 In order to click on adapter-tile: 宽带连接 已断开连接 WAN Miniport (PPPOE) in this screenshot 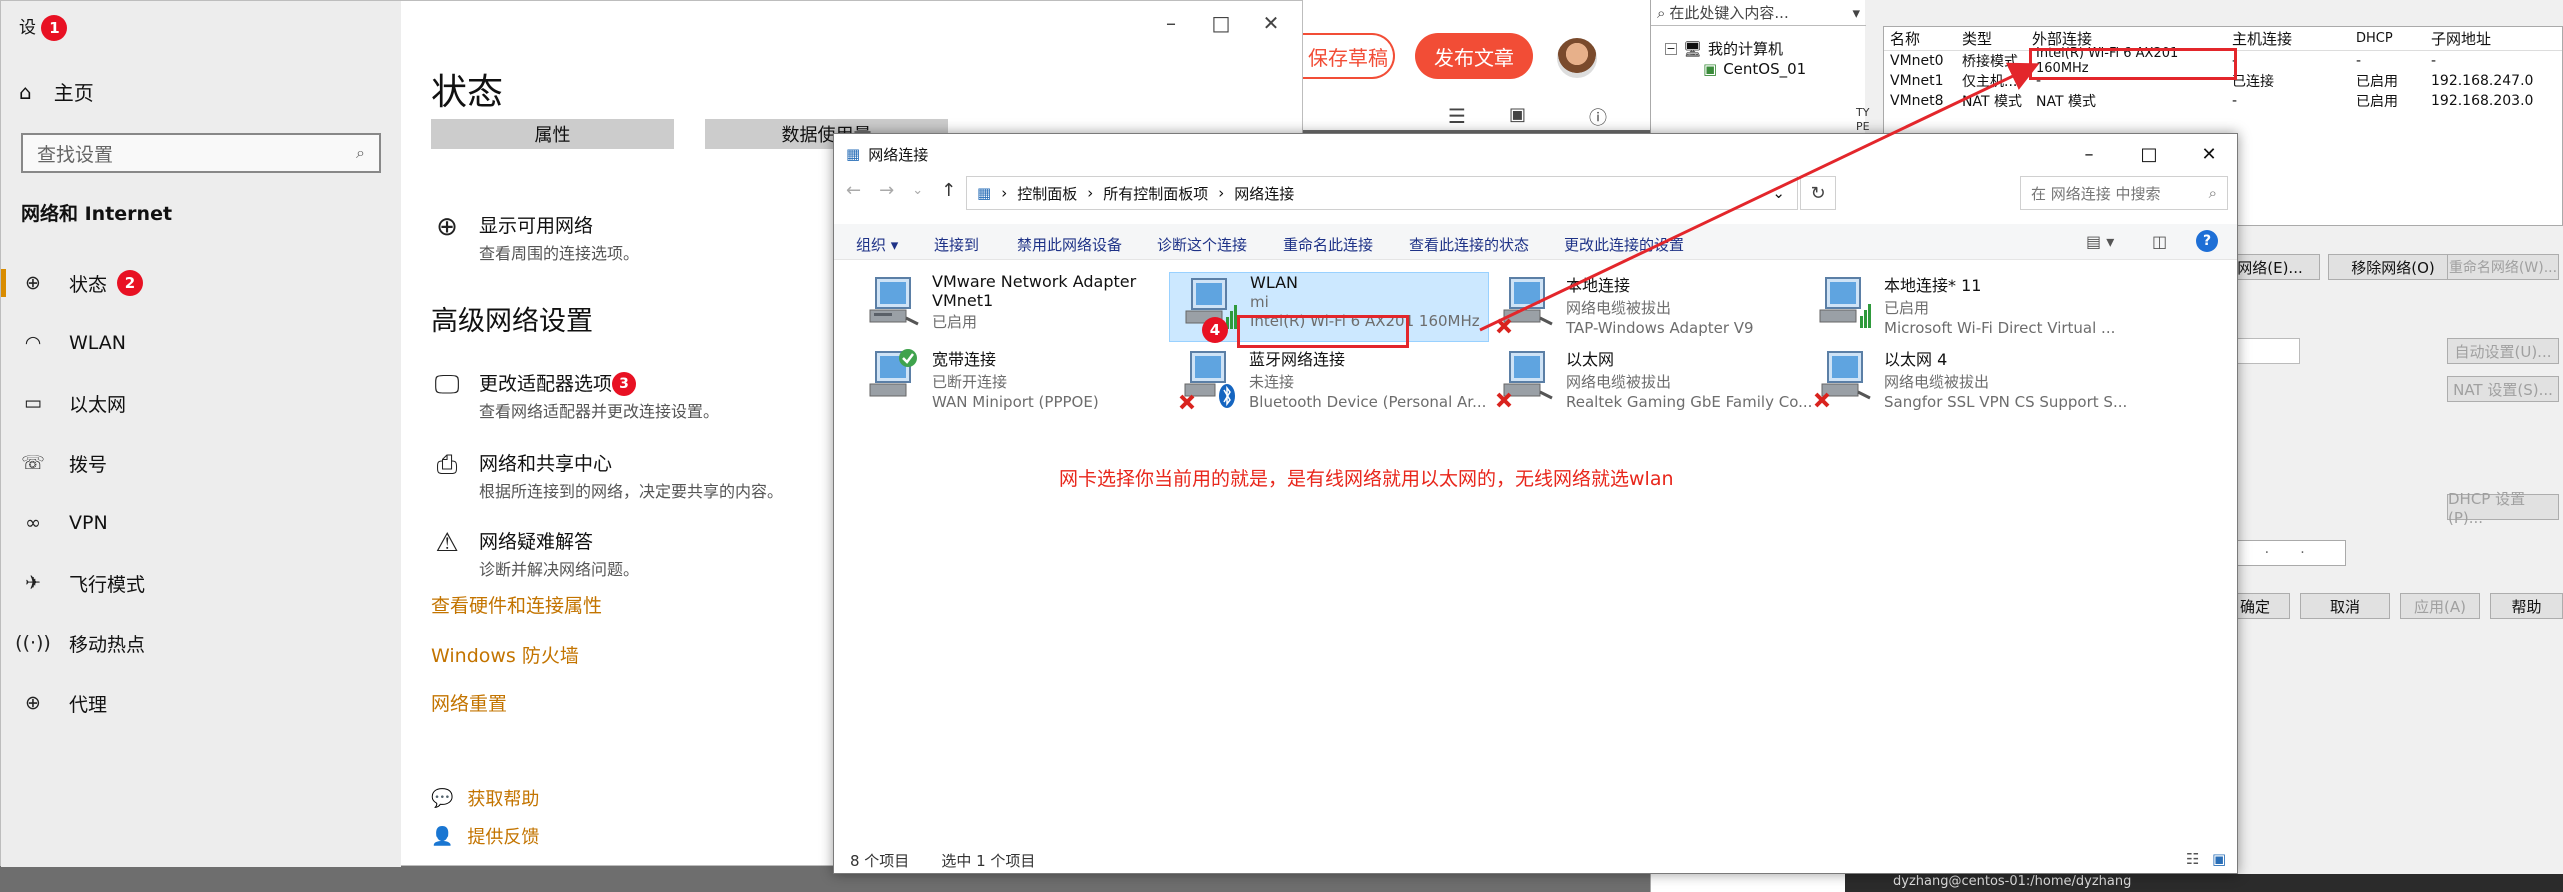, I will do `click(1012, 381)`.